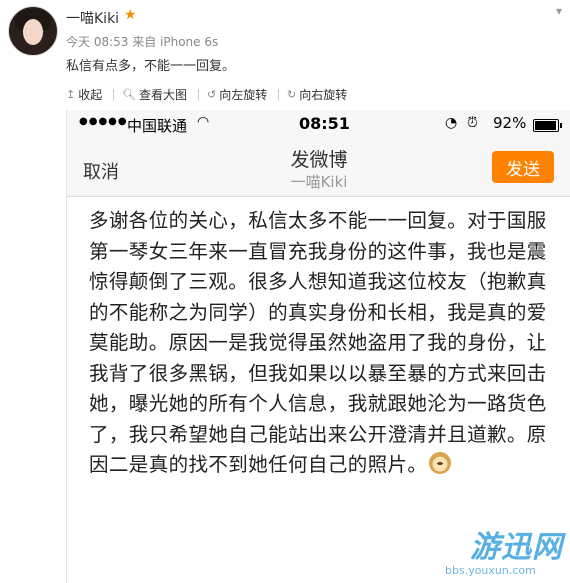 The height and width of the screenshot is (583, 570). Describe the element at coordinates (440, 463) in the screenshot. I see `doge-emoji-icon` at that location.